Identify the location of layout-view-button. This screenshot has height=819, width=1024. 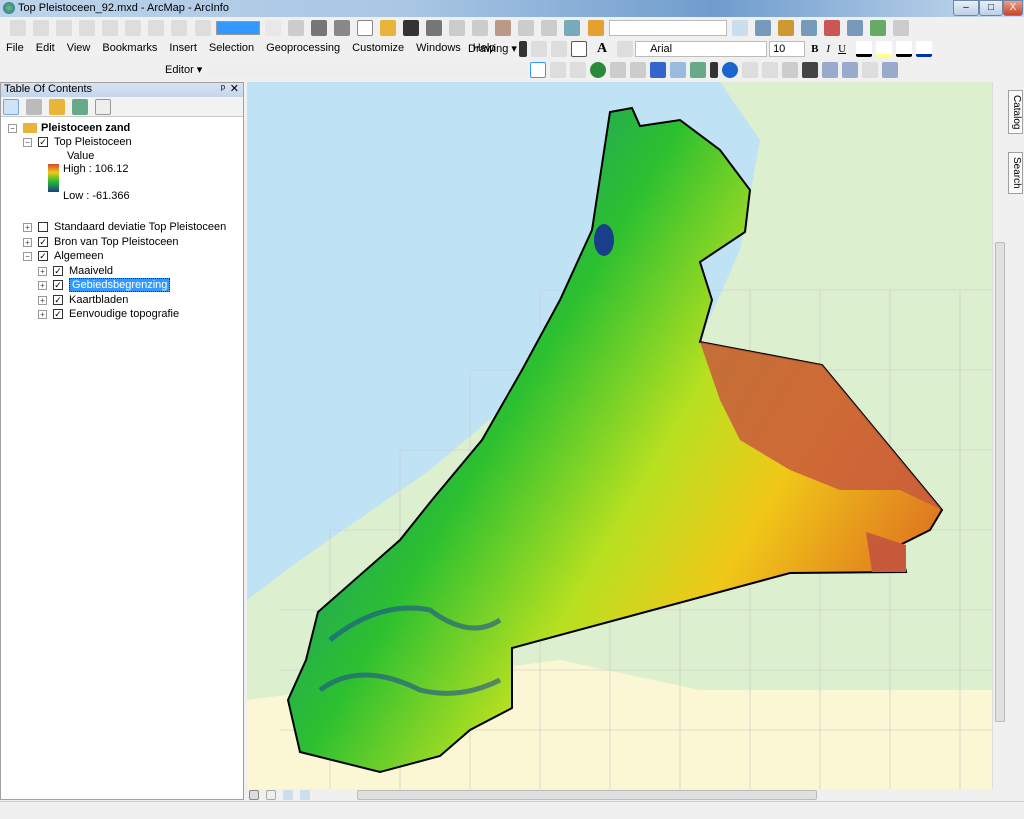
(271, 795).